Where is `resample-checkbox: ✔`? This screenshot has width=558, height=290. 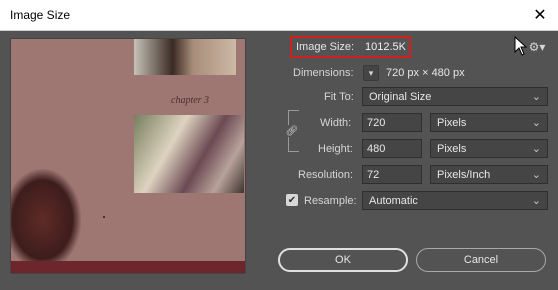 resample-checkbox: ✔ is located at coordinates (292, 200).